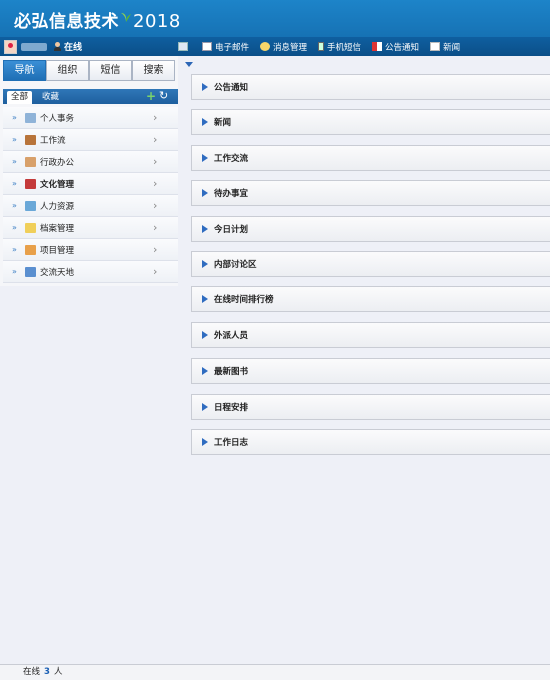 This screenshot has height=680, width=550. Describe the element at coordinates (235, 265) in the screenshot. I see `portlet-title: 内部讨论区` at that location.